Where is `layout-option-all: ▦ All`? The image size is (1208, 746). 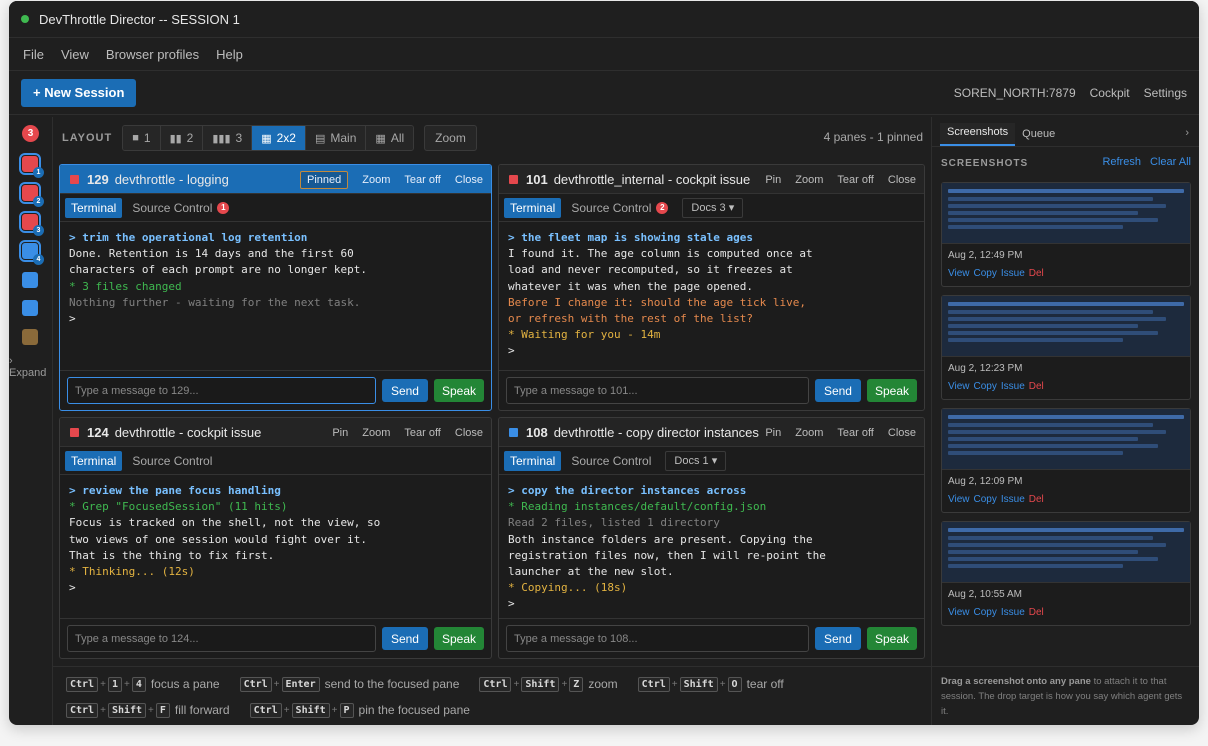 layout-option-all: ▦ All is located at coordinates (390, 138).